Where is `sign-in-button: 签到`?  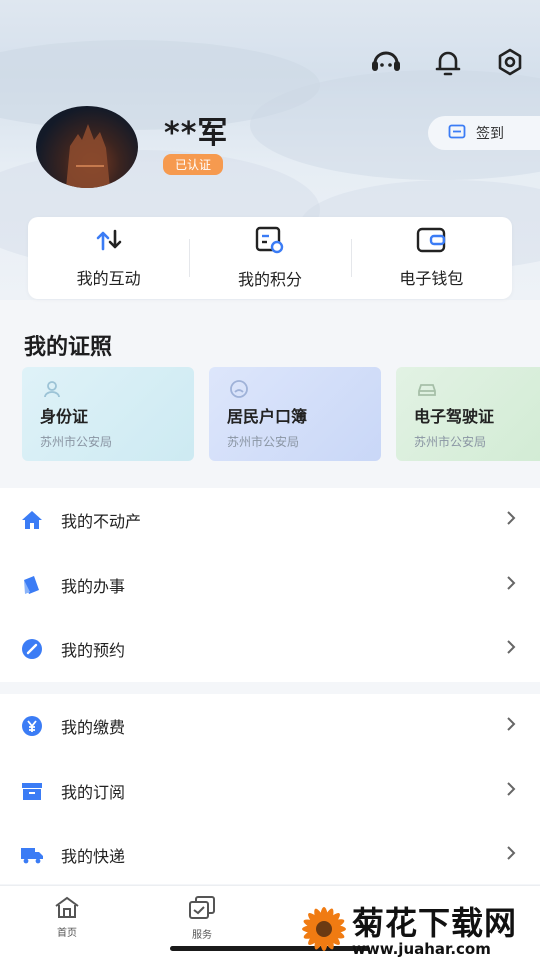 sign-in-button: 签到 is located at coordinates (484, 133).